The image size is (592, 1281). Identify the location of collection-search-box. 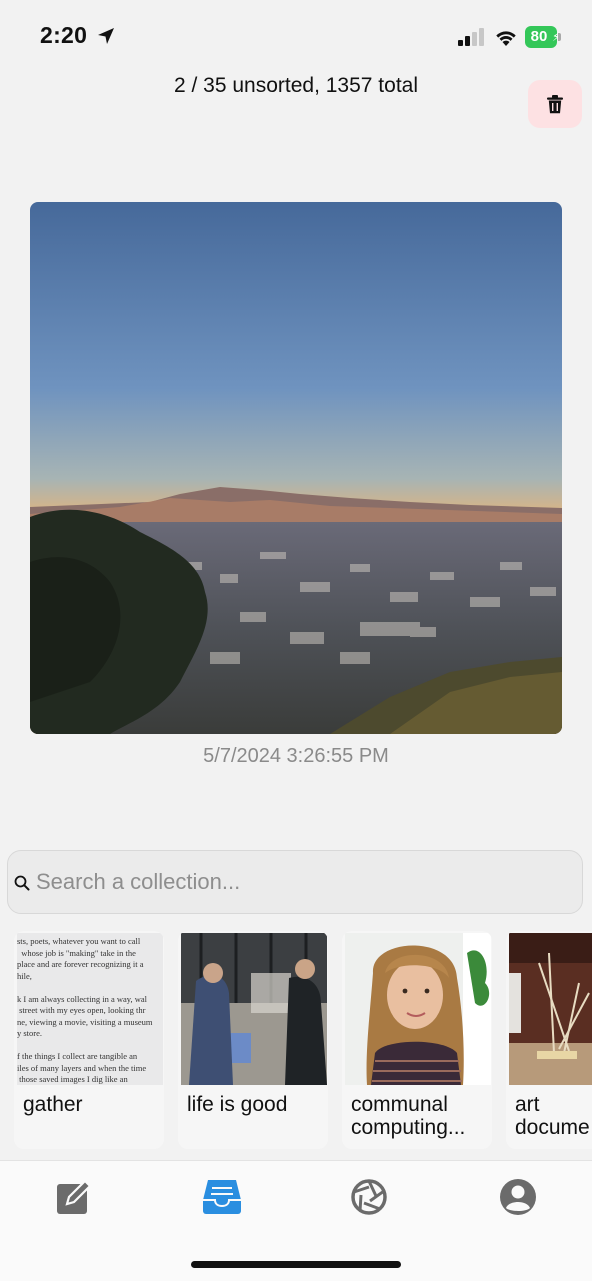
(295, 882).